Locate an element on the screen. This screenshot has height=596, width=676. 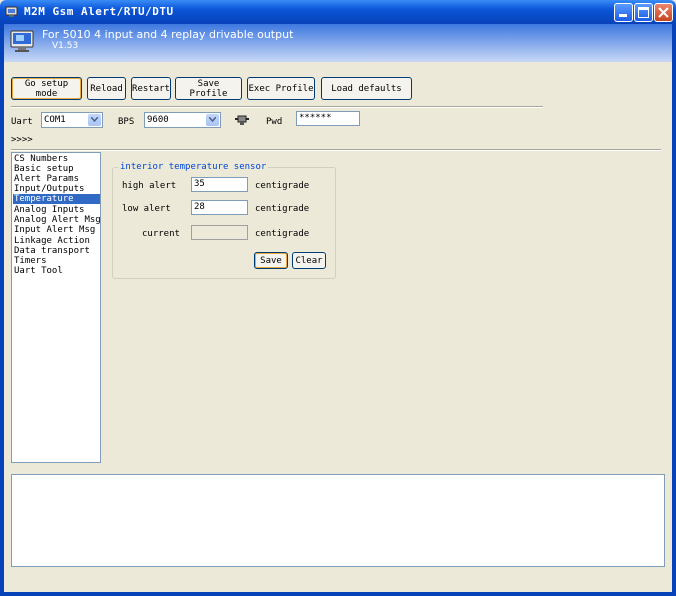
uart-dropdown-arrow is located at coordinates (94, 120).